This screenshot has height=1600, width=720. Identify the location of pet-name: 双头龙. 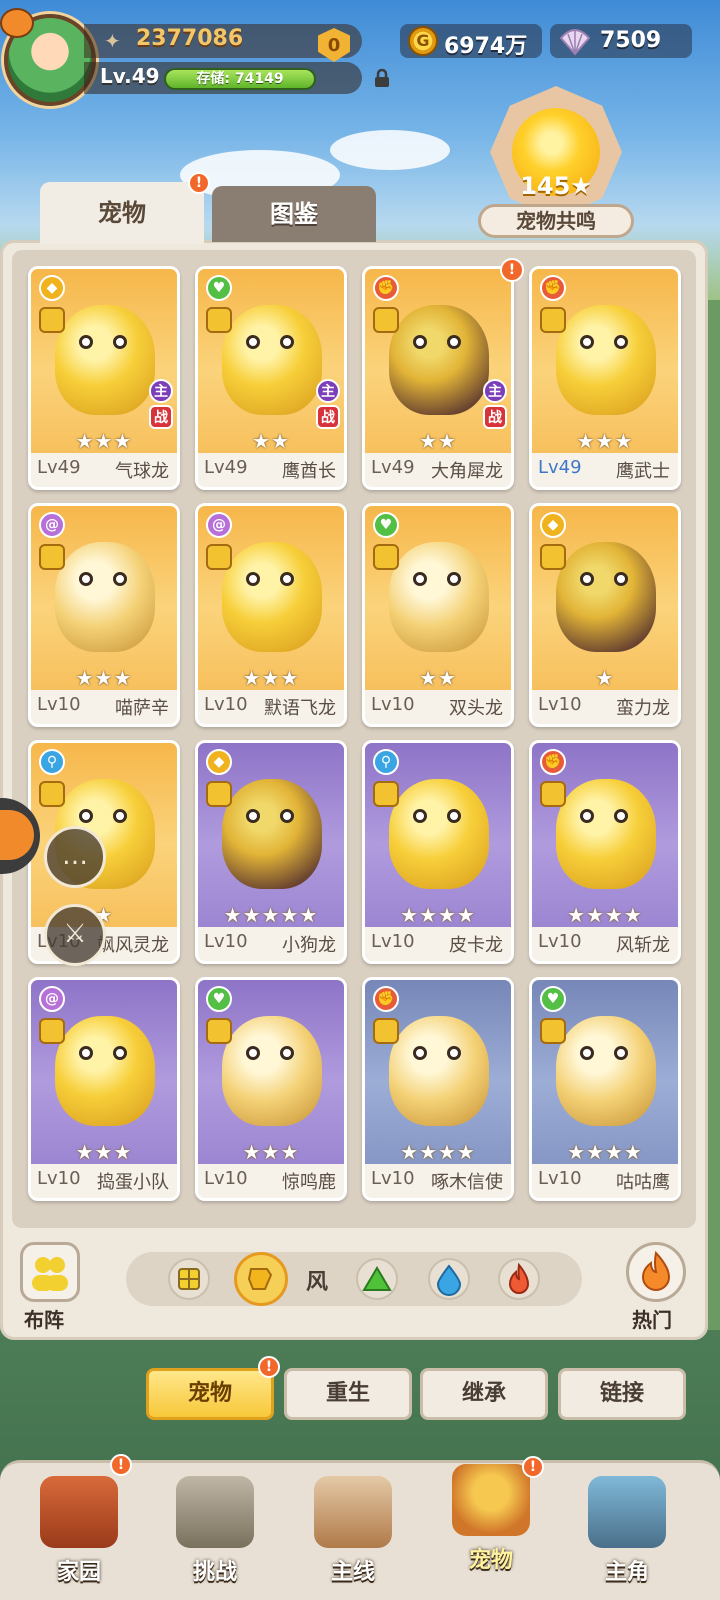
(476, 708).